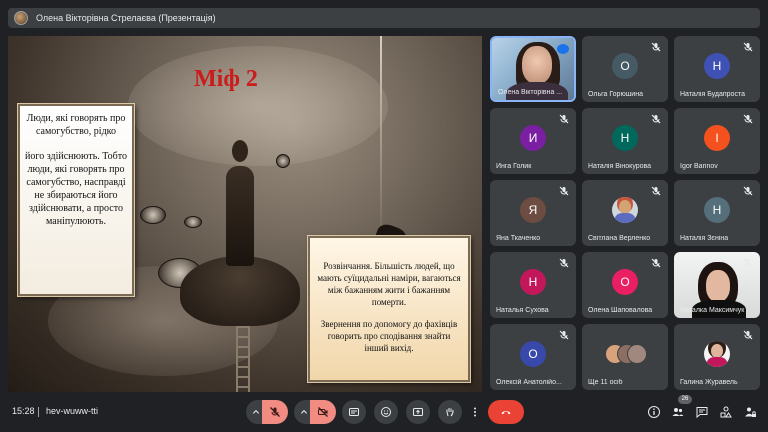 The image size is (768, 432). What do you see at coordinates (626, 354) in the screenshot?
I see `avatar-stack` at bounding box center [626, 354].